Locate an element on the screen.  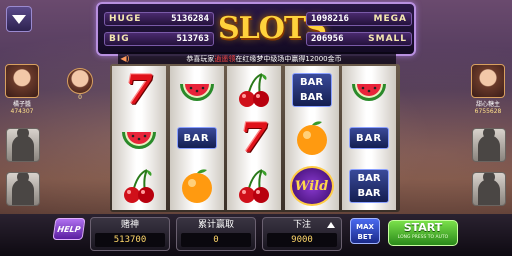
player-coins: 0 is located at coordinates (80, 97).